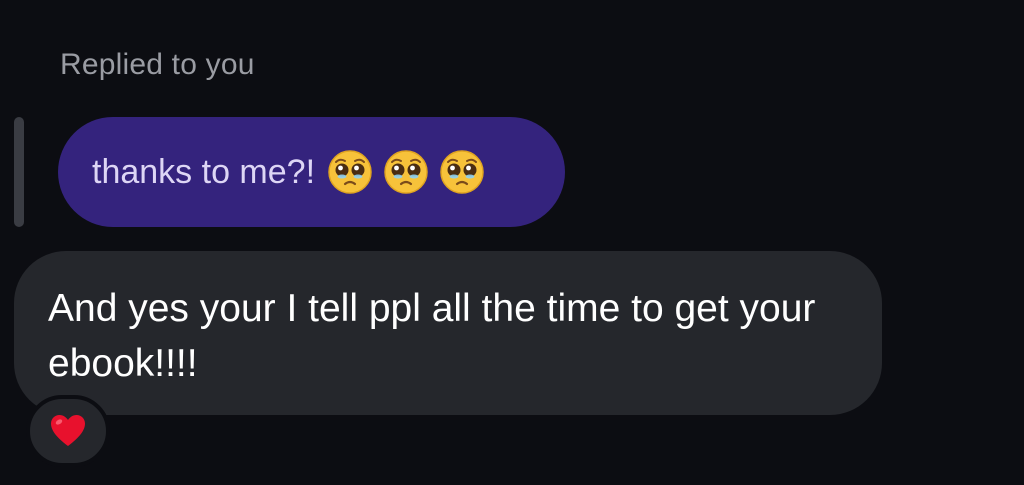 The width and height of the screenshot is (1024, 485). I want to click on quoted-emoji-row, so click(406, 172).